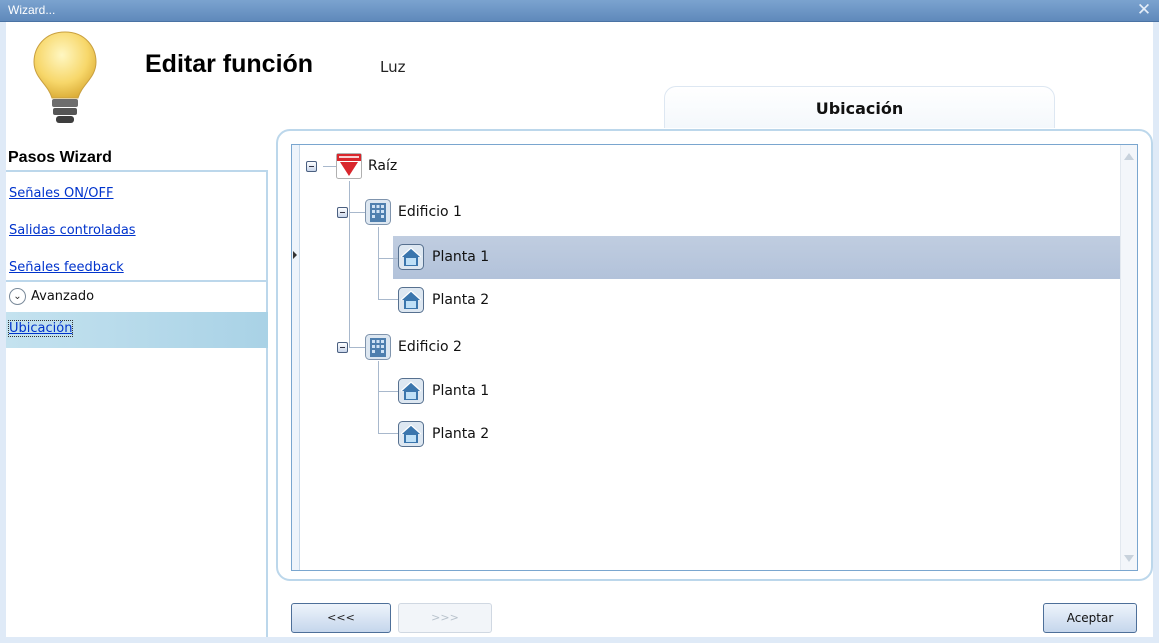 This screenshot has width=1159, height=643. What do you see at coordinates (72, 230) in the screenshot?
I see `step-link-salidas-controladas: Salidas controladas` at bounding box center [72, 230].